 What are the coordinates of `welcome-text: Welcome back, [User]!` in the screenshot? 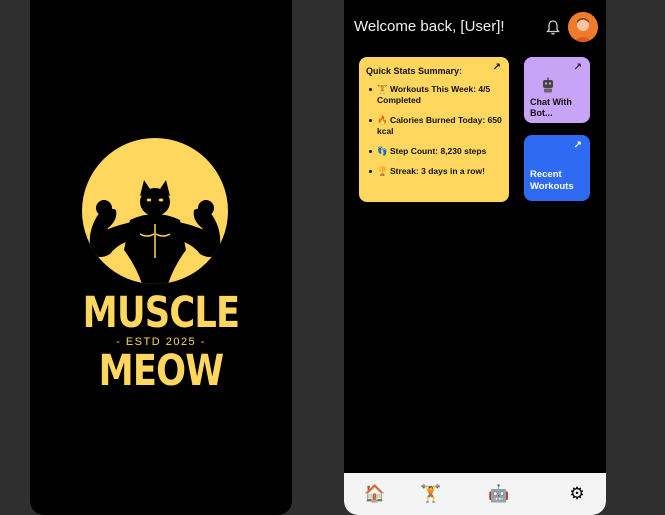 It's located at (429, 26).